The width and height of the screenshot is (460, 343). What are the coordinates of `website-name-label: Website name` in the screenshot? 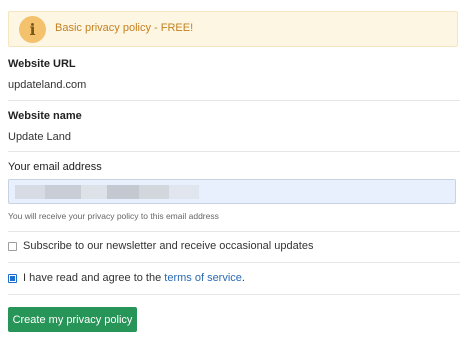 It's located at (45, 116).